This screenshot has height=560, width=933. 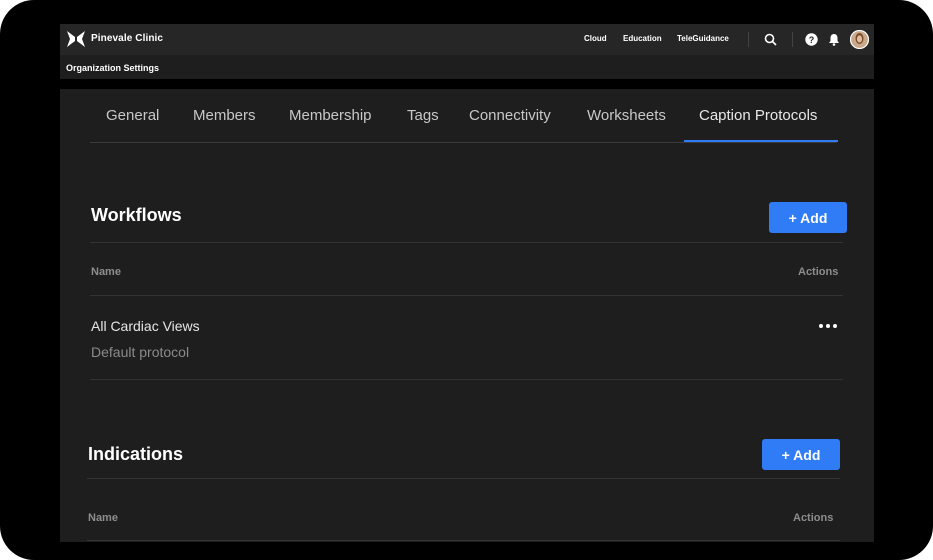 I want to click on tab-members: Members, so click(x=224, y=115).